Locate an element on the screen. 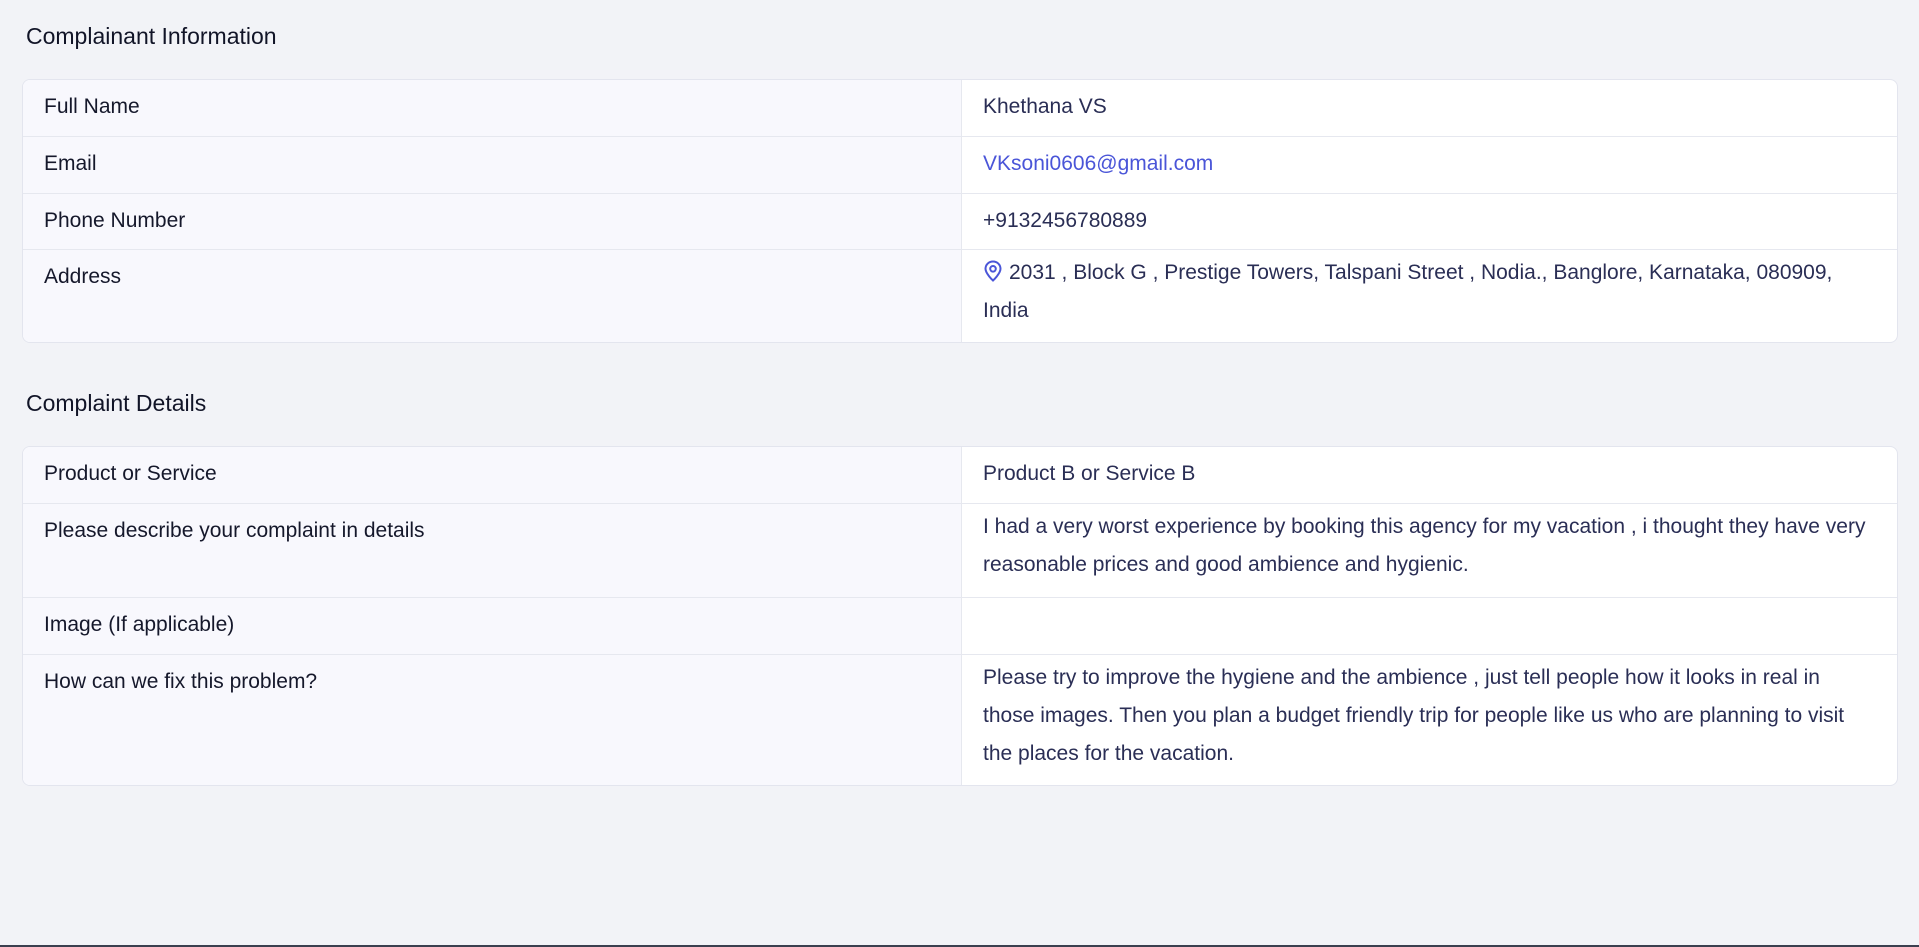  email-link: VKsoni0606@gmail.com is located at coordinates (1098, 163).